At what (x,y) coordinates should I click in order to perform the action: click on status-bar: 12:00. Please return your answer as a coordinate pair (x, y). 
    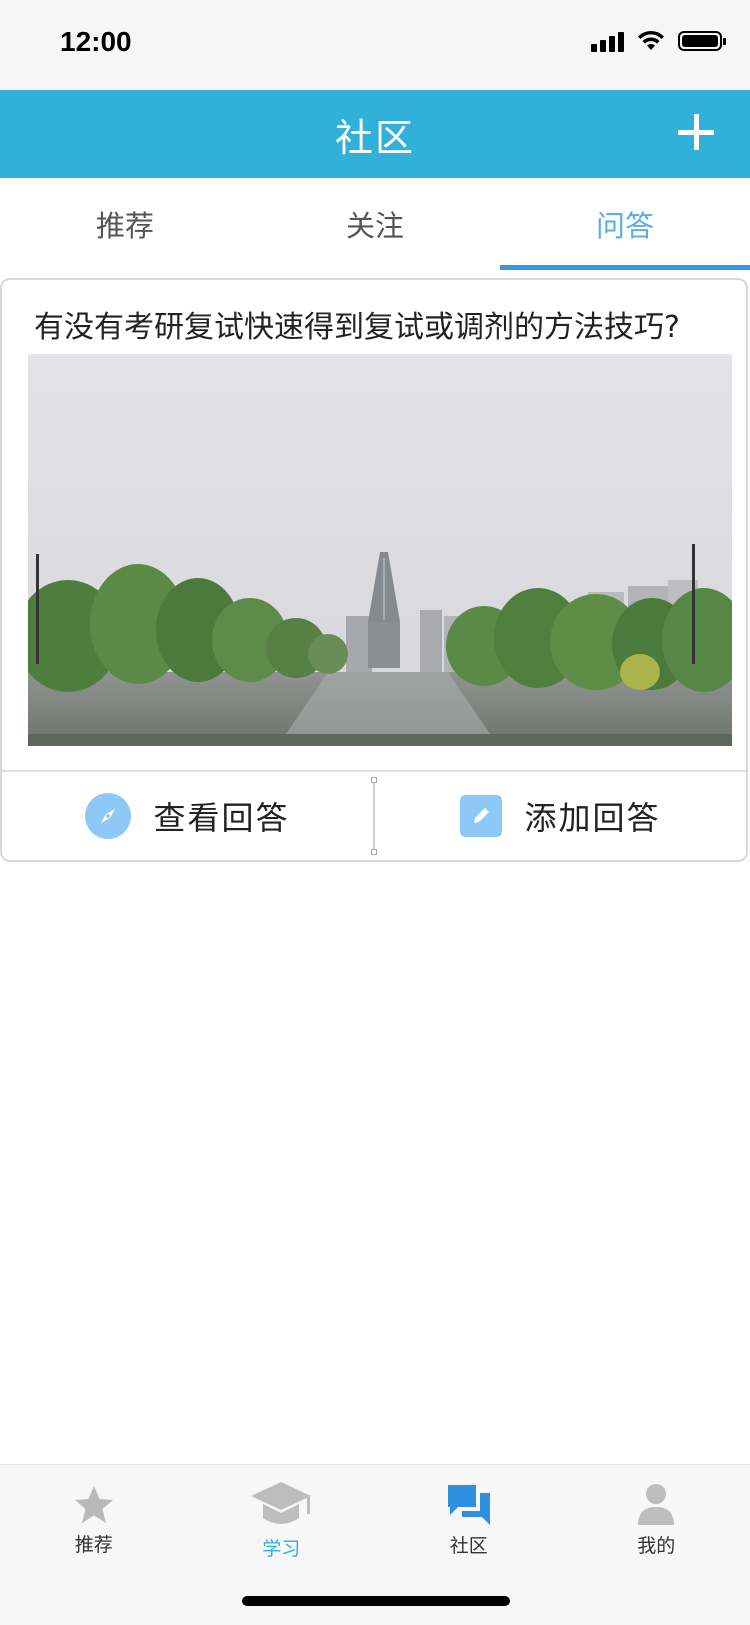
    Looking at the image, I should click on (375, 45).